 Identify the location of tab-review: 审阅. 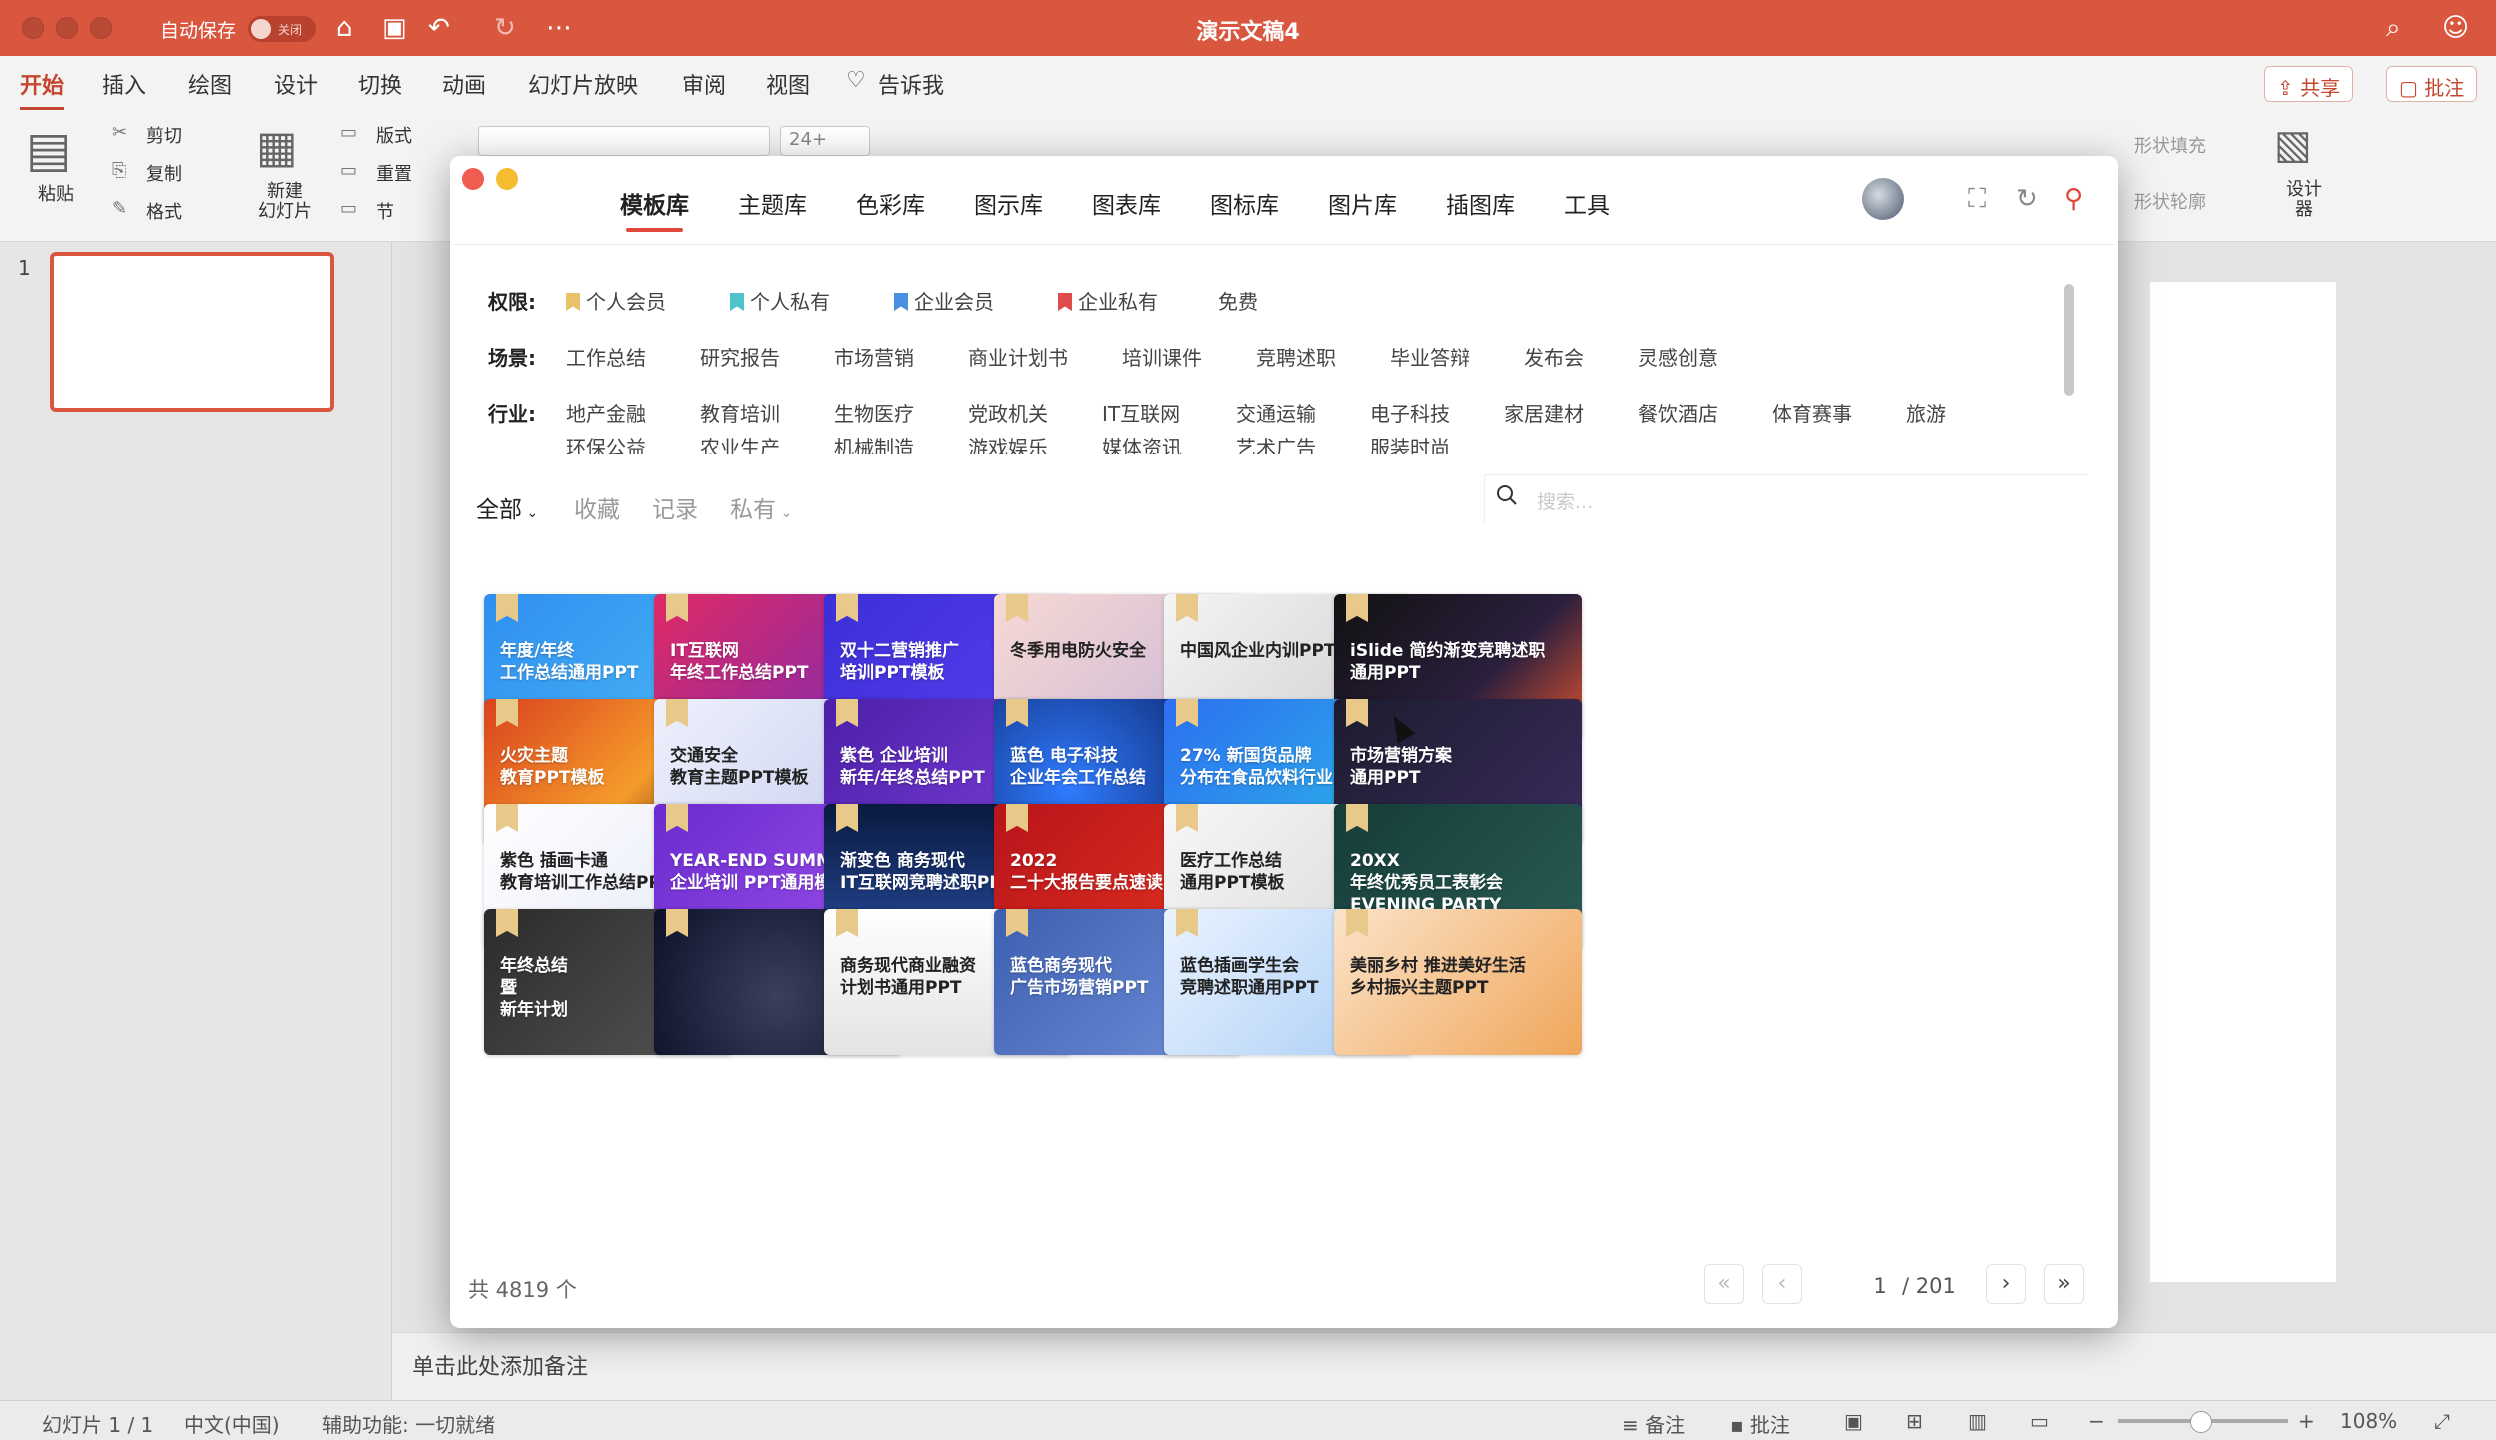
(704, 84).